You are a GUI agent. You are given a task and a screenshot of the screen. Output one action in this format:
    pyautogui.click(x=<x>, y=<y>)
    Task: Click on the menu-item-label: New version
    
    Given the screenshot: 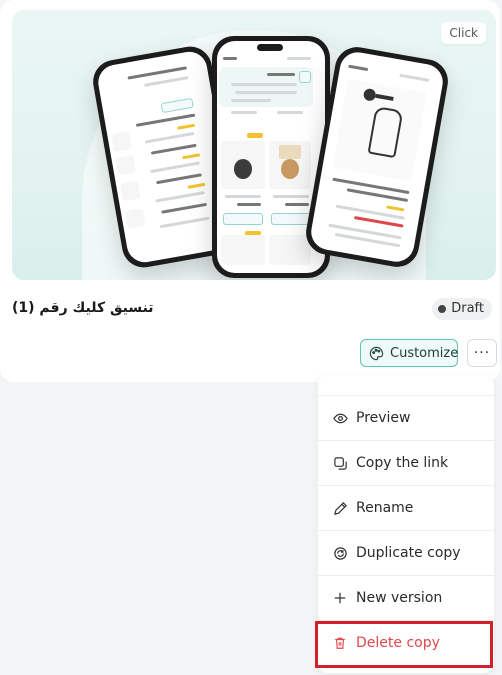 What is the action you would take?
    pyautogui.click(x=399, y=598)
    